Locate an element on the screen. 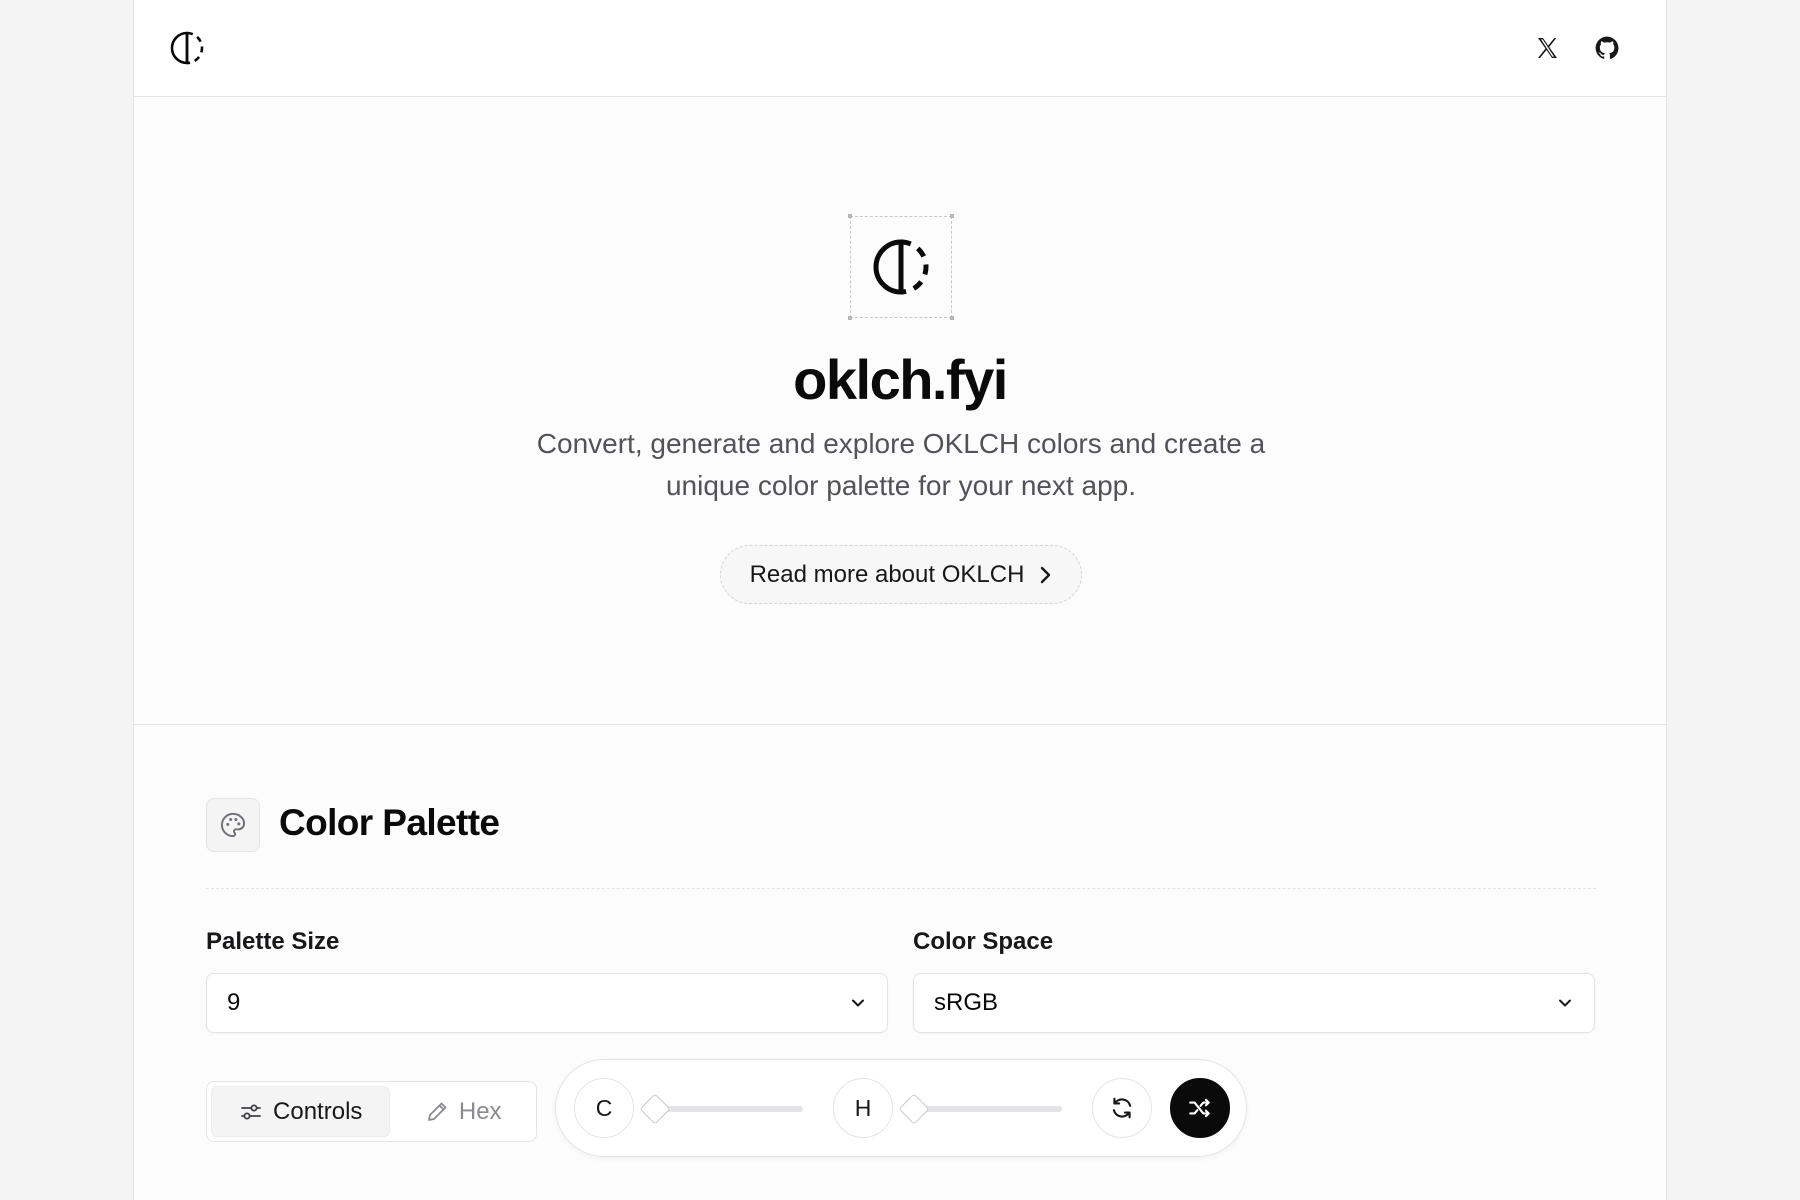  hue-button: H is located at coordinates (863, 1108).